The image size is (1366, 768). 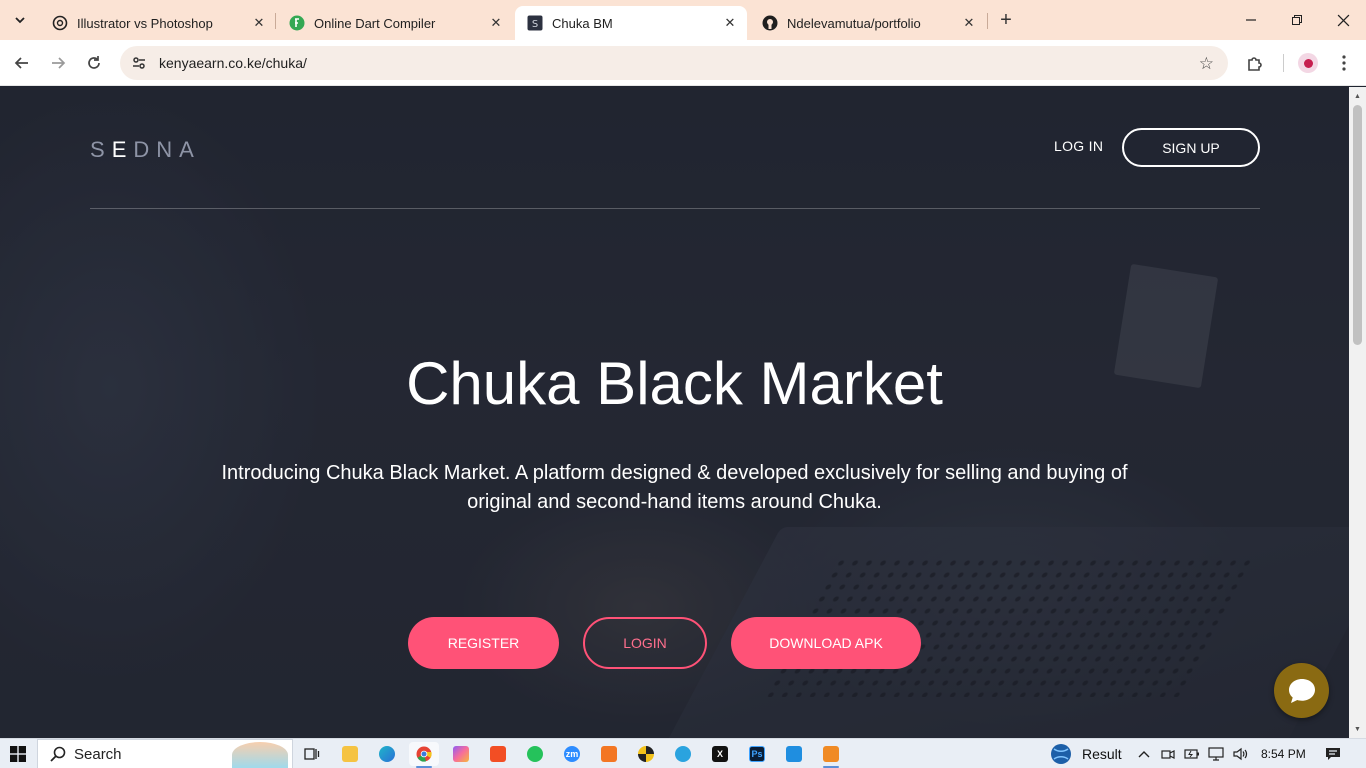 I want to click on page-scrollbar: ▲ ▼, so click(x=1357, y=412).